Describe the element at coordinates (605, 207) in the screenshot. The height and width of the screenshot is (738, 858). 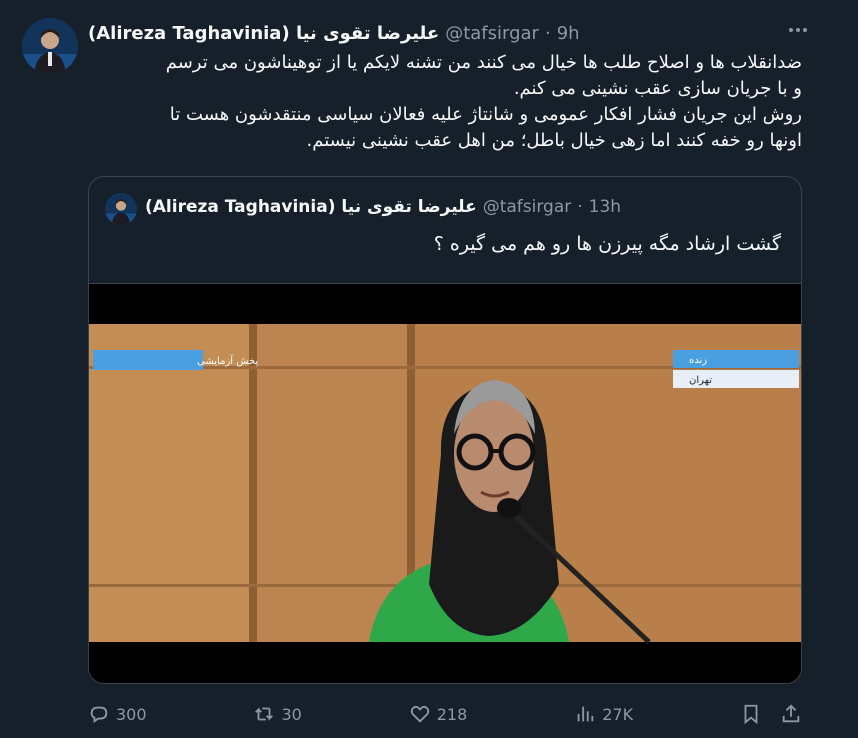
I see `quoted-timestamp: 13h` at that location.